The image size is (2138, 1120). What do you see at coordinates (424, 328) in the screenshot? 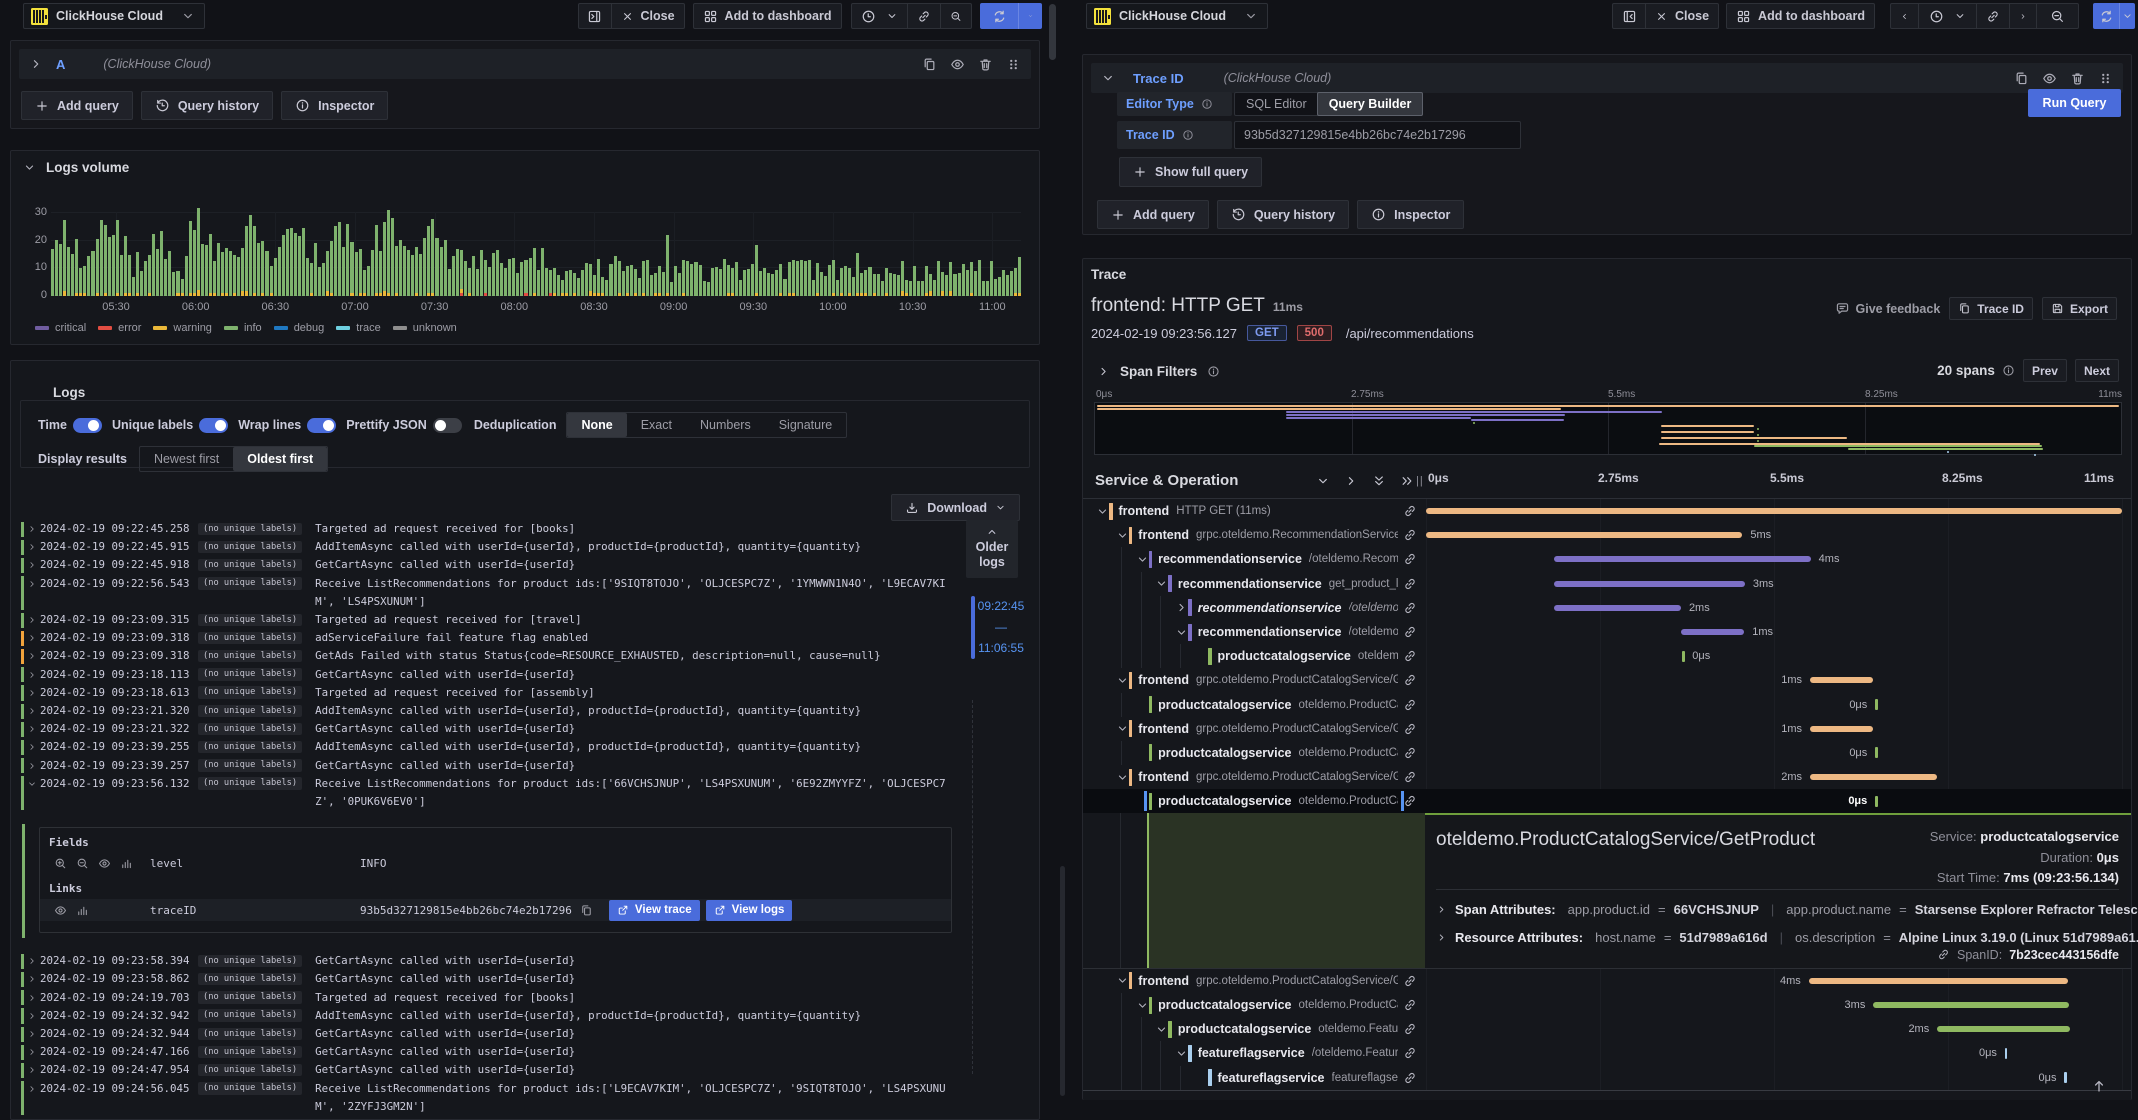
I see `legend-item: unknown` at bounding box center [424, 328].